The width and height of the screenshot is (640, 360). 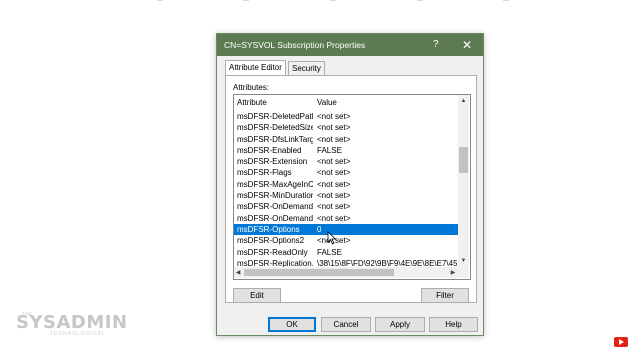 I want to click on scroll-down-arrow-icon: ▼, so click(x=463, y=261).